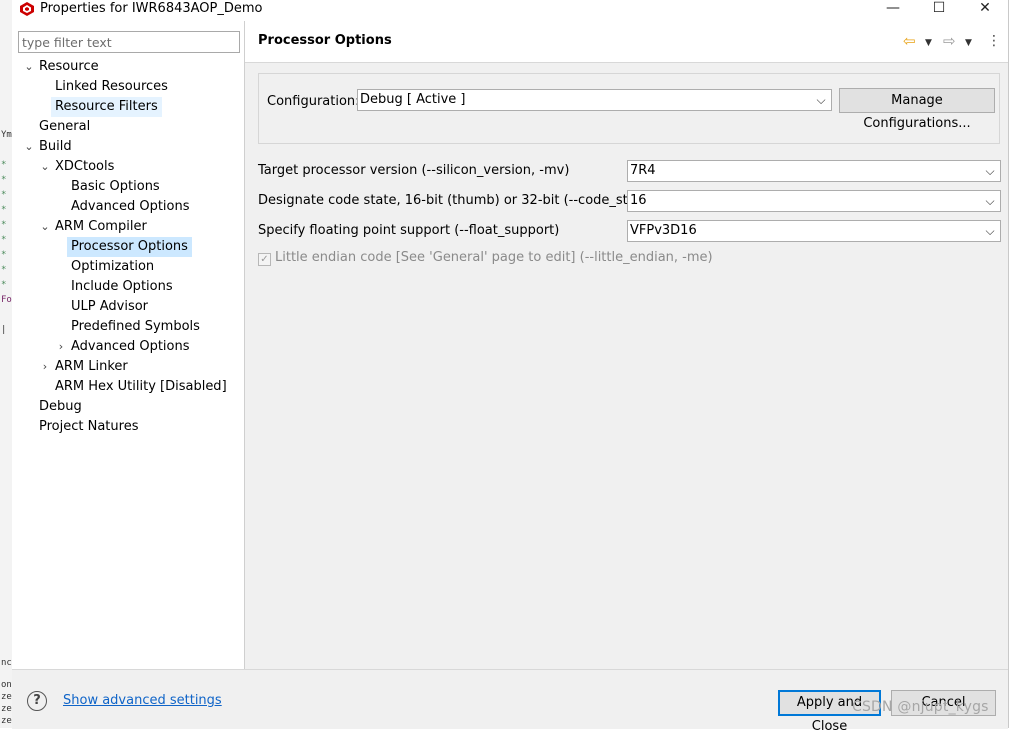  I want to click on bg-mark: on, so click(6, 685).